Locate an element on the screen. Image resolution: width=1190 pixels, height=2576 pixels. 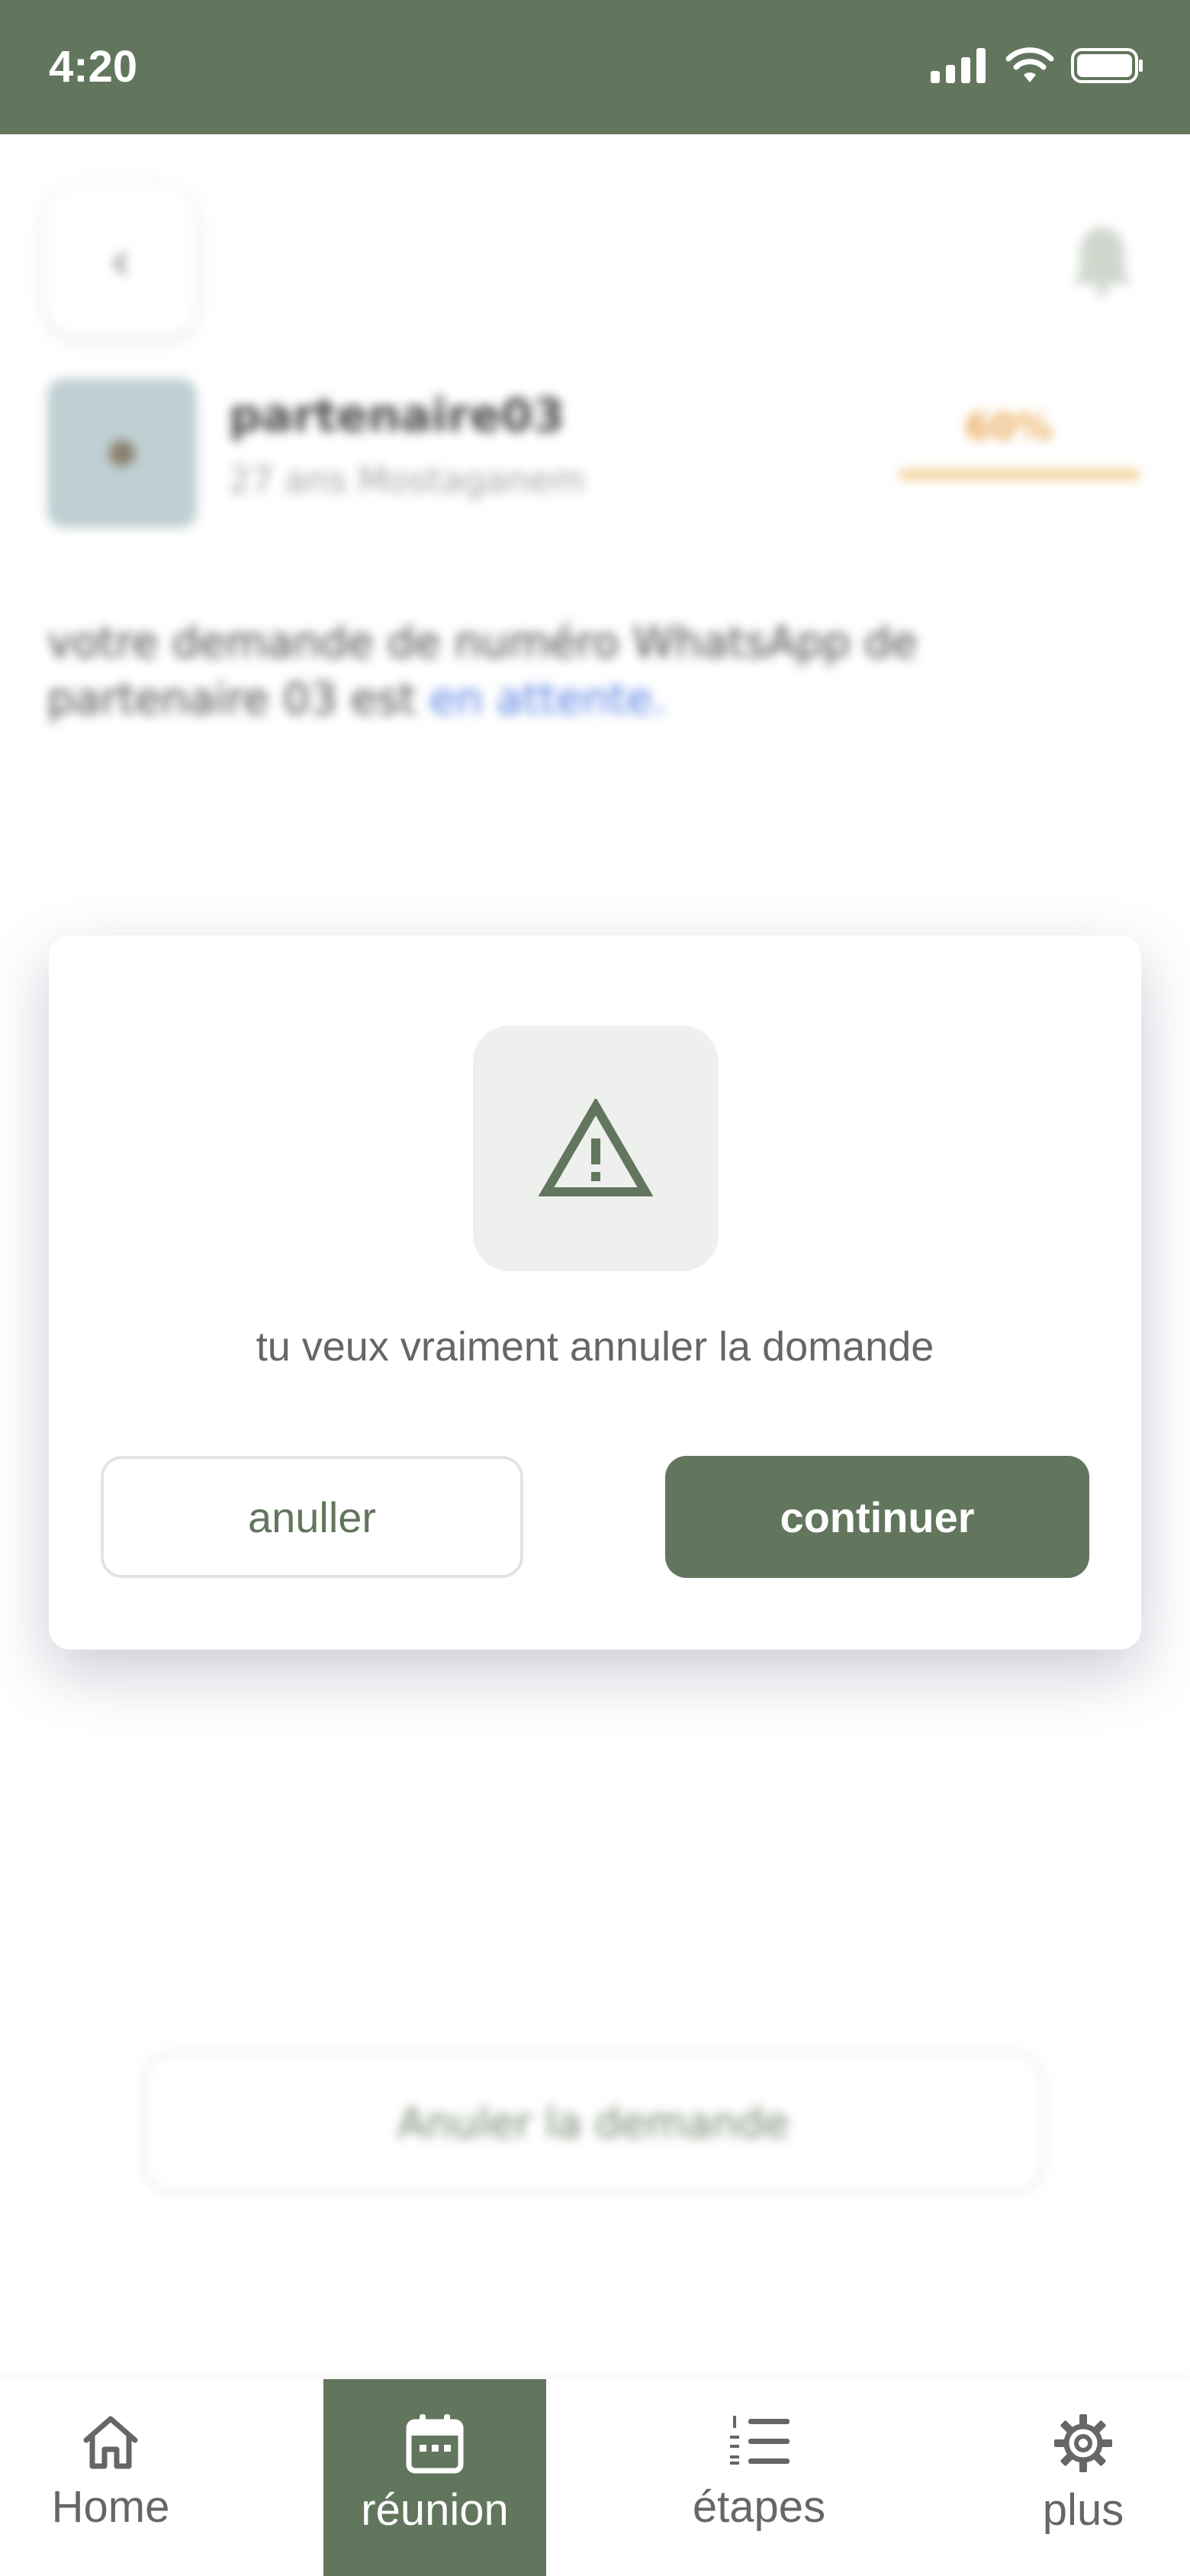
nav-item-home: Home is located at coordinates (111, 2477).